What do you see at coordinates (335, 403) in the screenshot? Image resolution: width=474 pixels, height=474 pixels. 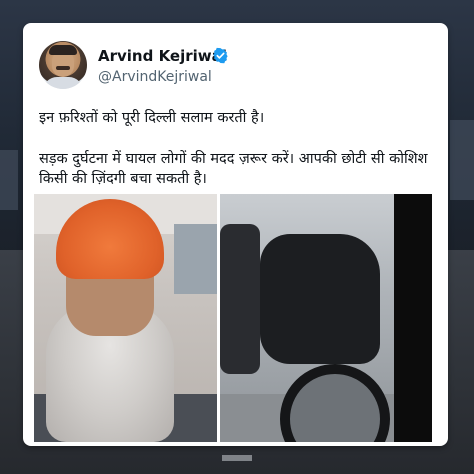 I see `motorcycle-wheel` at bounding box center [335, 403].